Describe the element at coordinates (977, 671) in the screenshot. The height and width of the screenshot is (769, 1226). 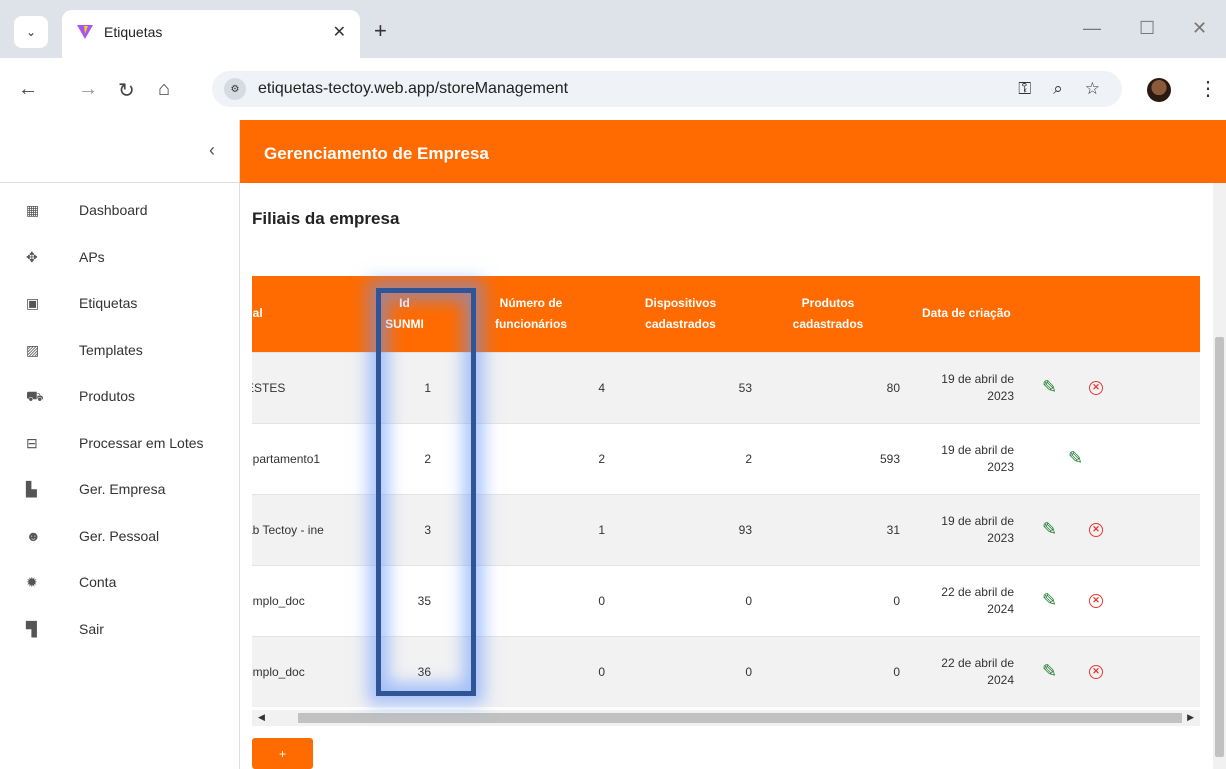
I see `cell-date: 22 de abril de 2024` at that location.